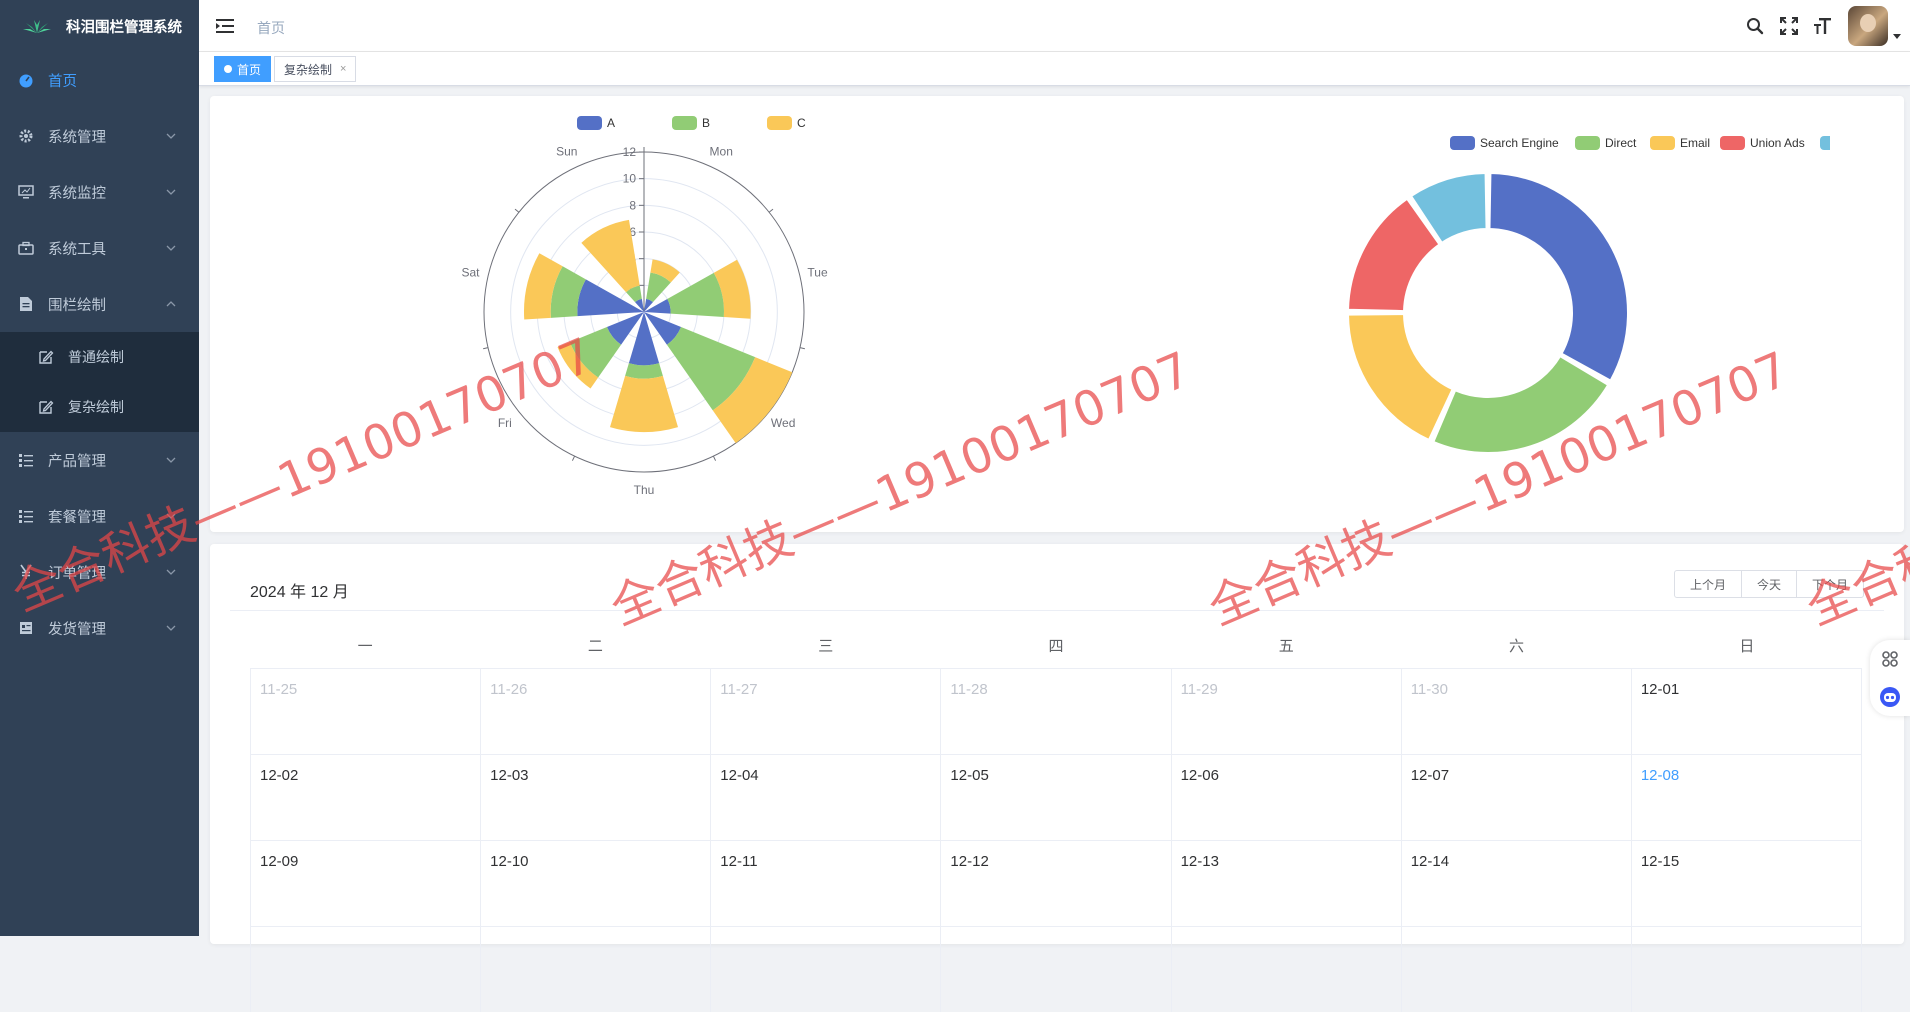 This screenshot has height=1012, width=1910. What do you see at coordinates (26, 304) in the screenshot?
I see `document-icon` at bounding box center [26, 304].